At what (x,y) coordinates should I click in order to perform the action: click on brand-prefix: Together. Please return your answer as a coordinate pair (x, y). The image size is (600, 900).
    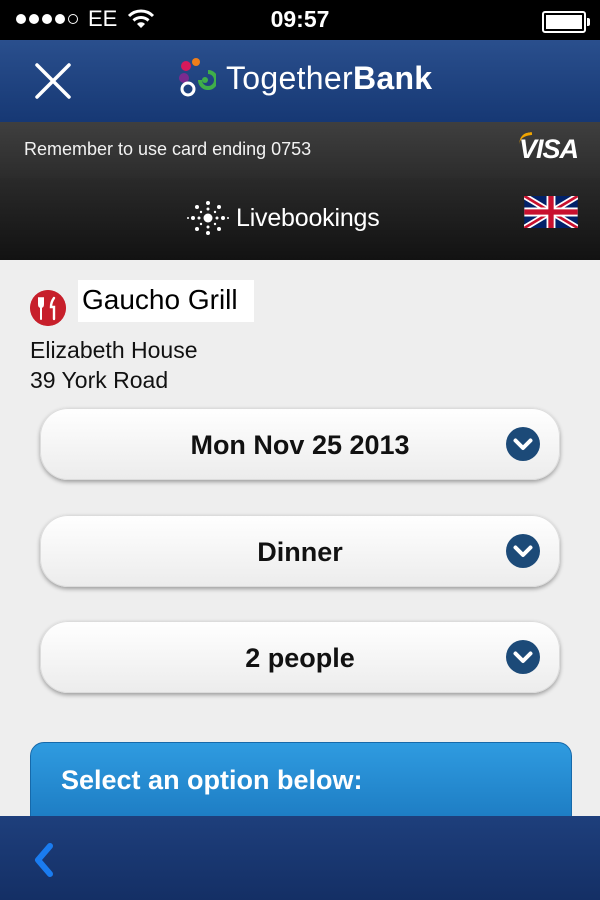
    Looking at the image, I should click on (289, 77).